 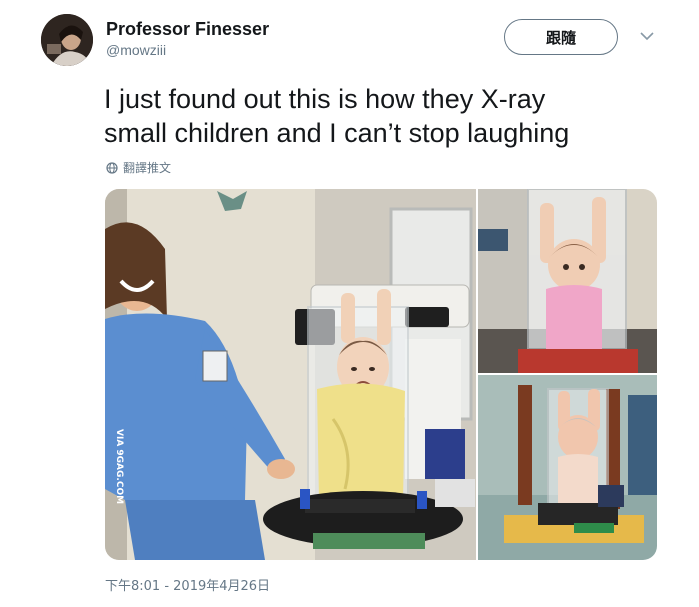 I want to click on translate-tweet-link: 翻譯推文, so click(x=138, y=167).